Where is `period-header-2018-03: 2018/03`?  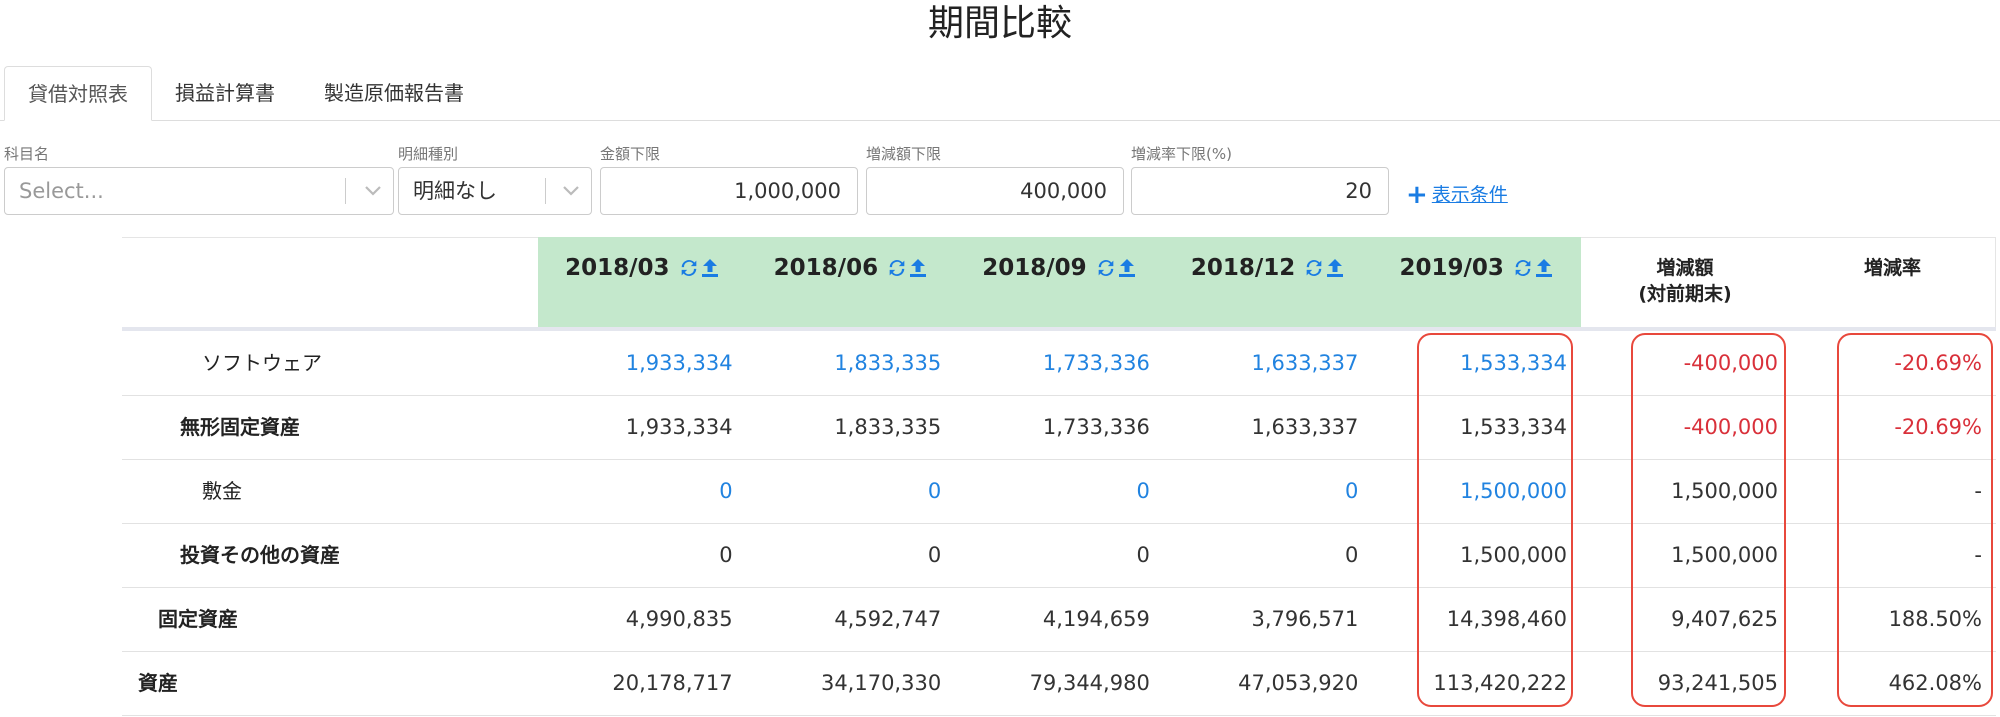 period-header-2018-03: 2018/03 is located at coordinates (642, 282).